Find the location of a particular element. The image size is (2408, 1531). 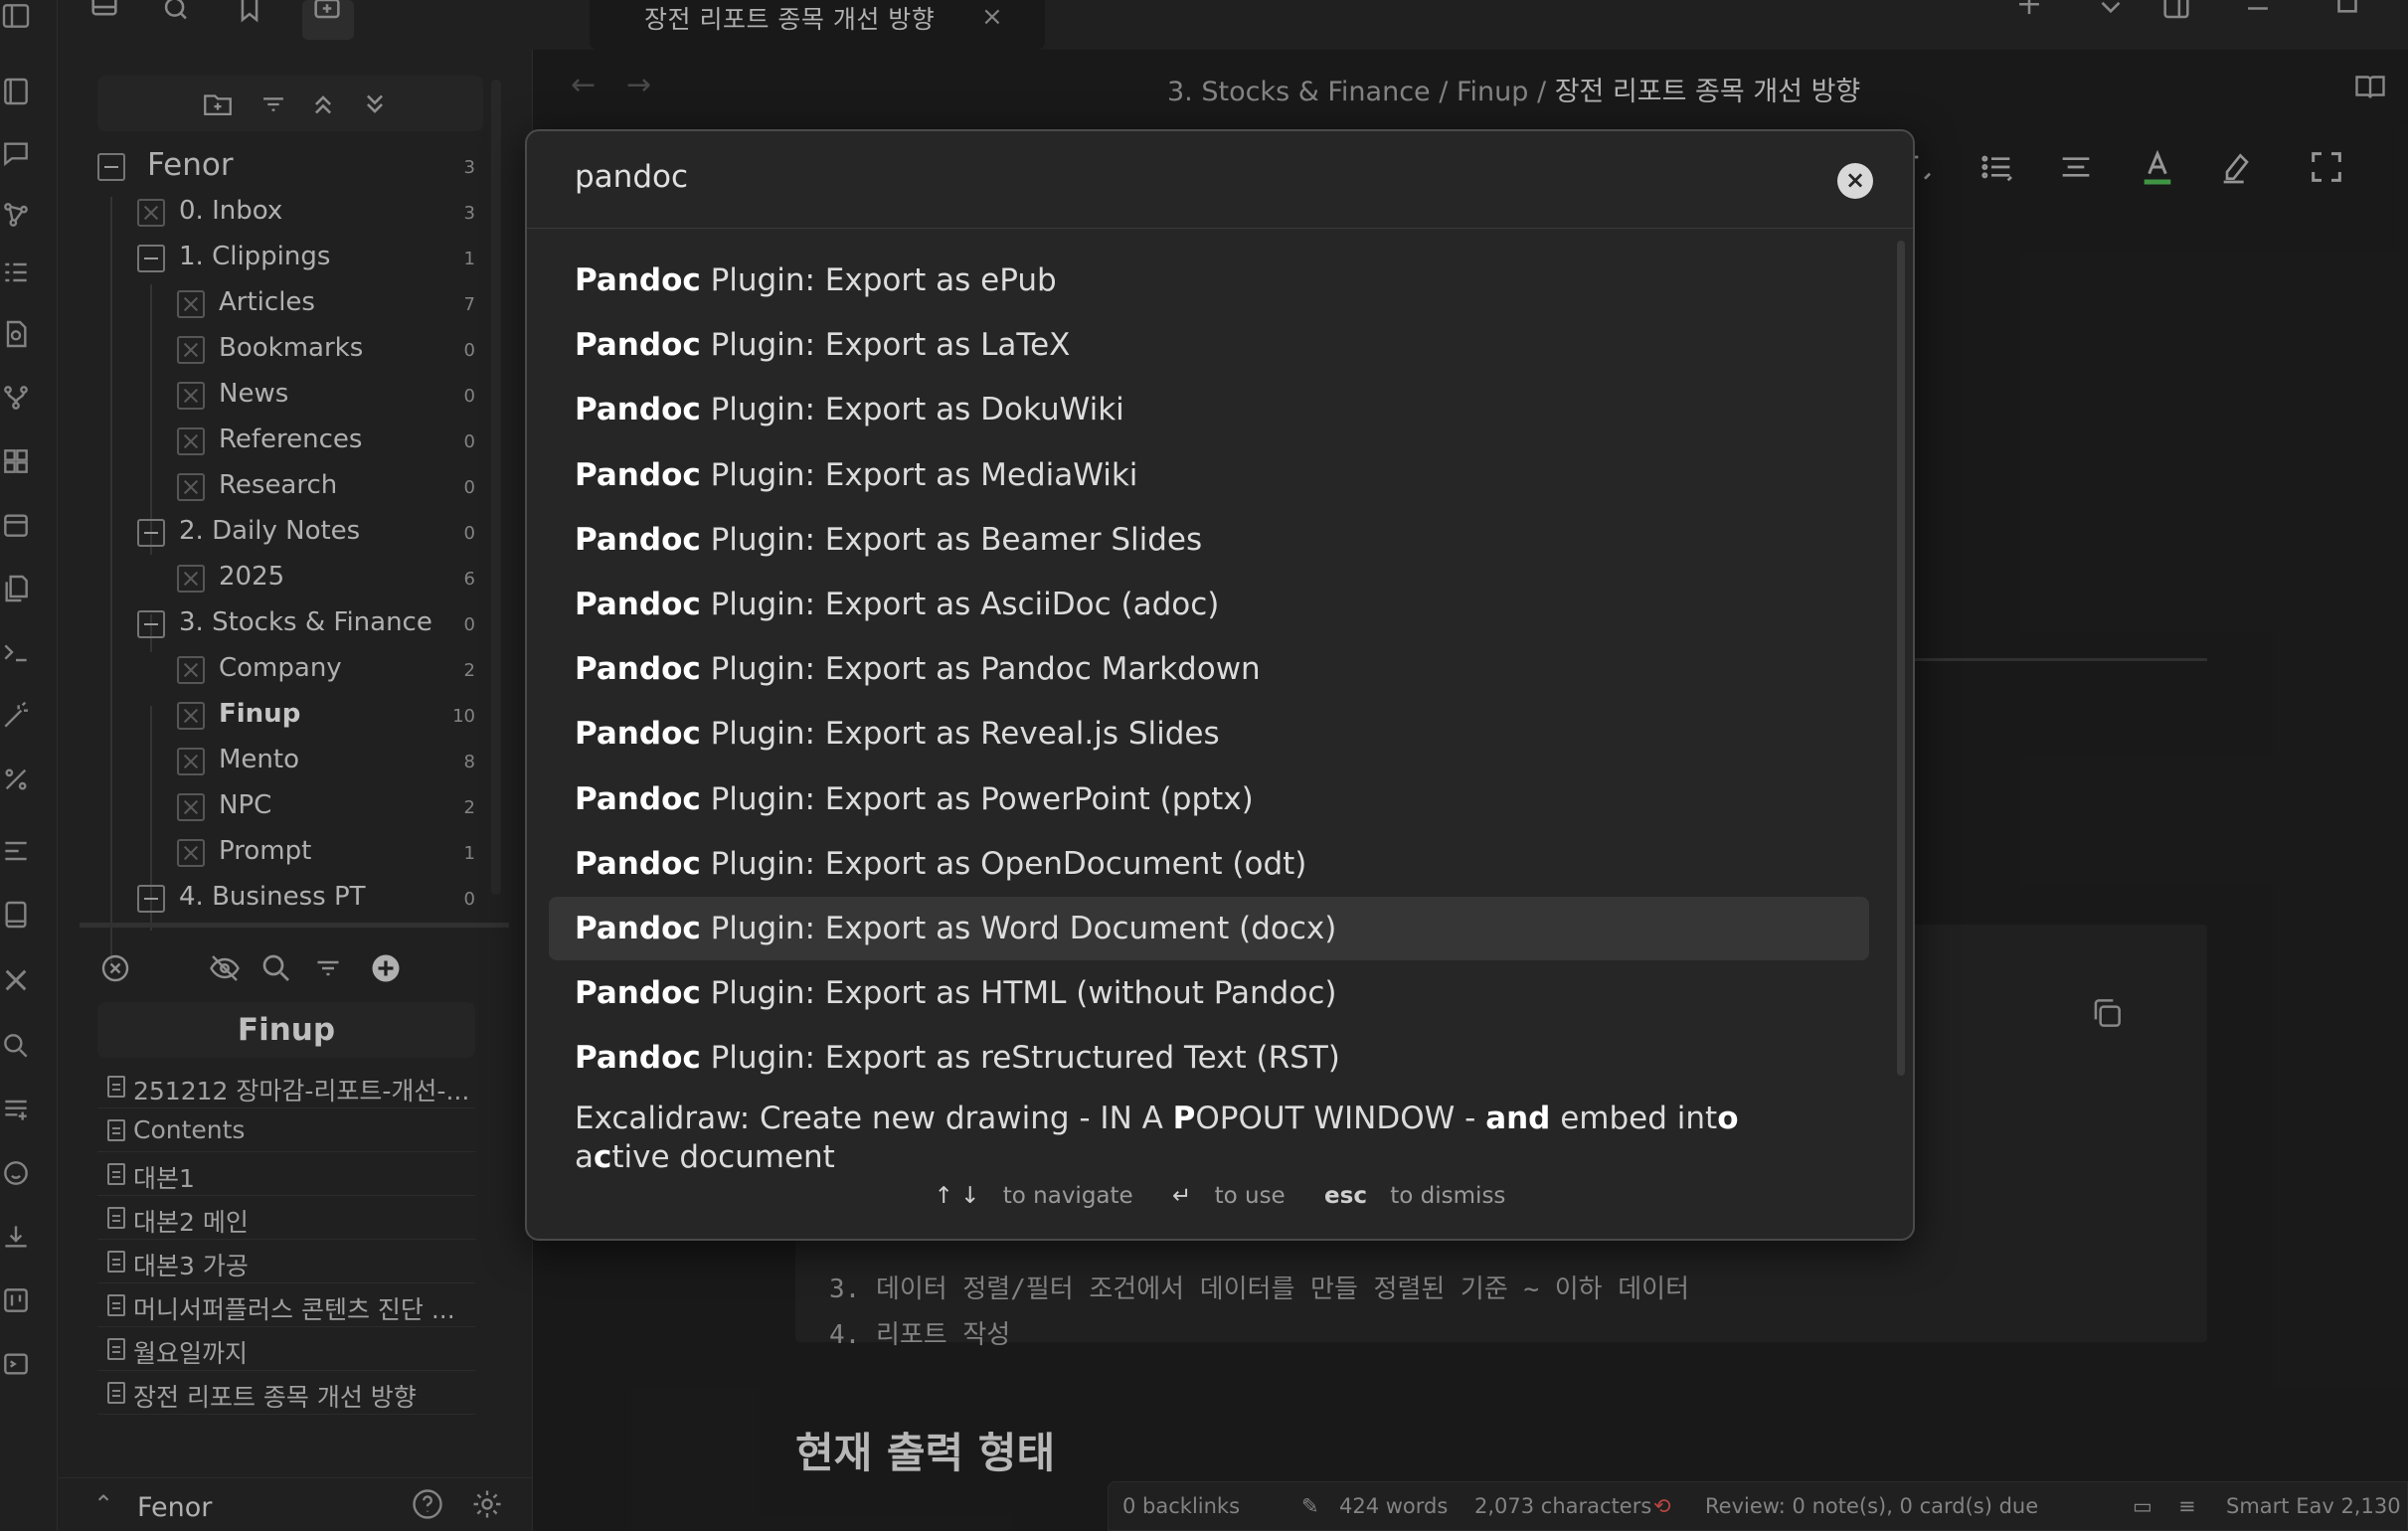

command-result: Pandoc Plugin: Export as Pandoc Markdown is located at coordinates (1209, 669).